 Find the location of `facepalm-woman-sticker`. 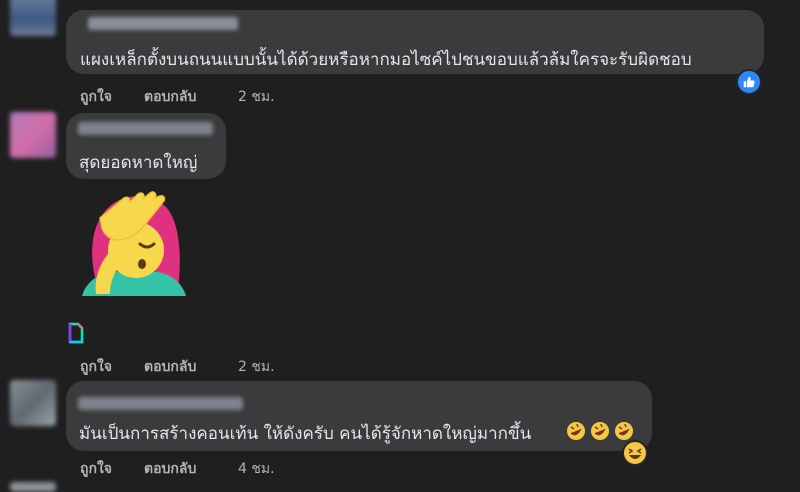

facepalm-woman-sticker is located at coordinates (134, 242).